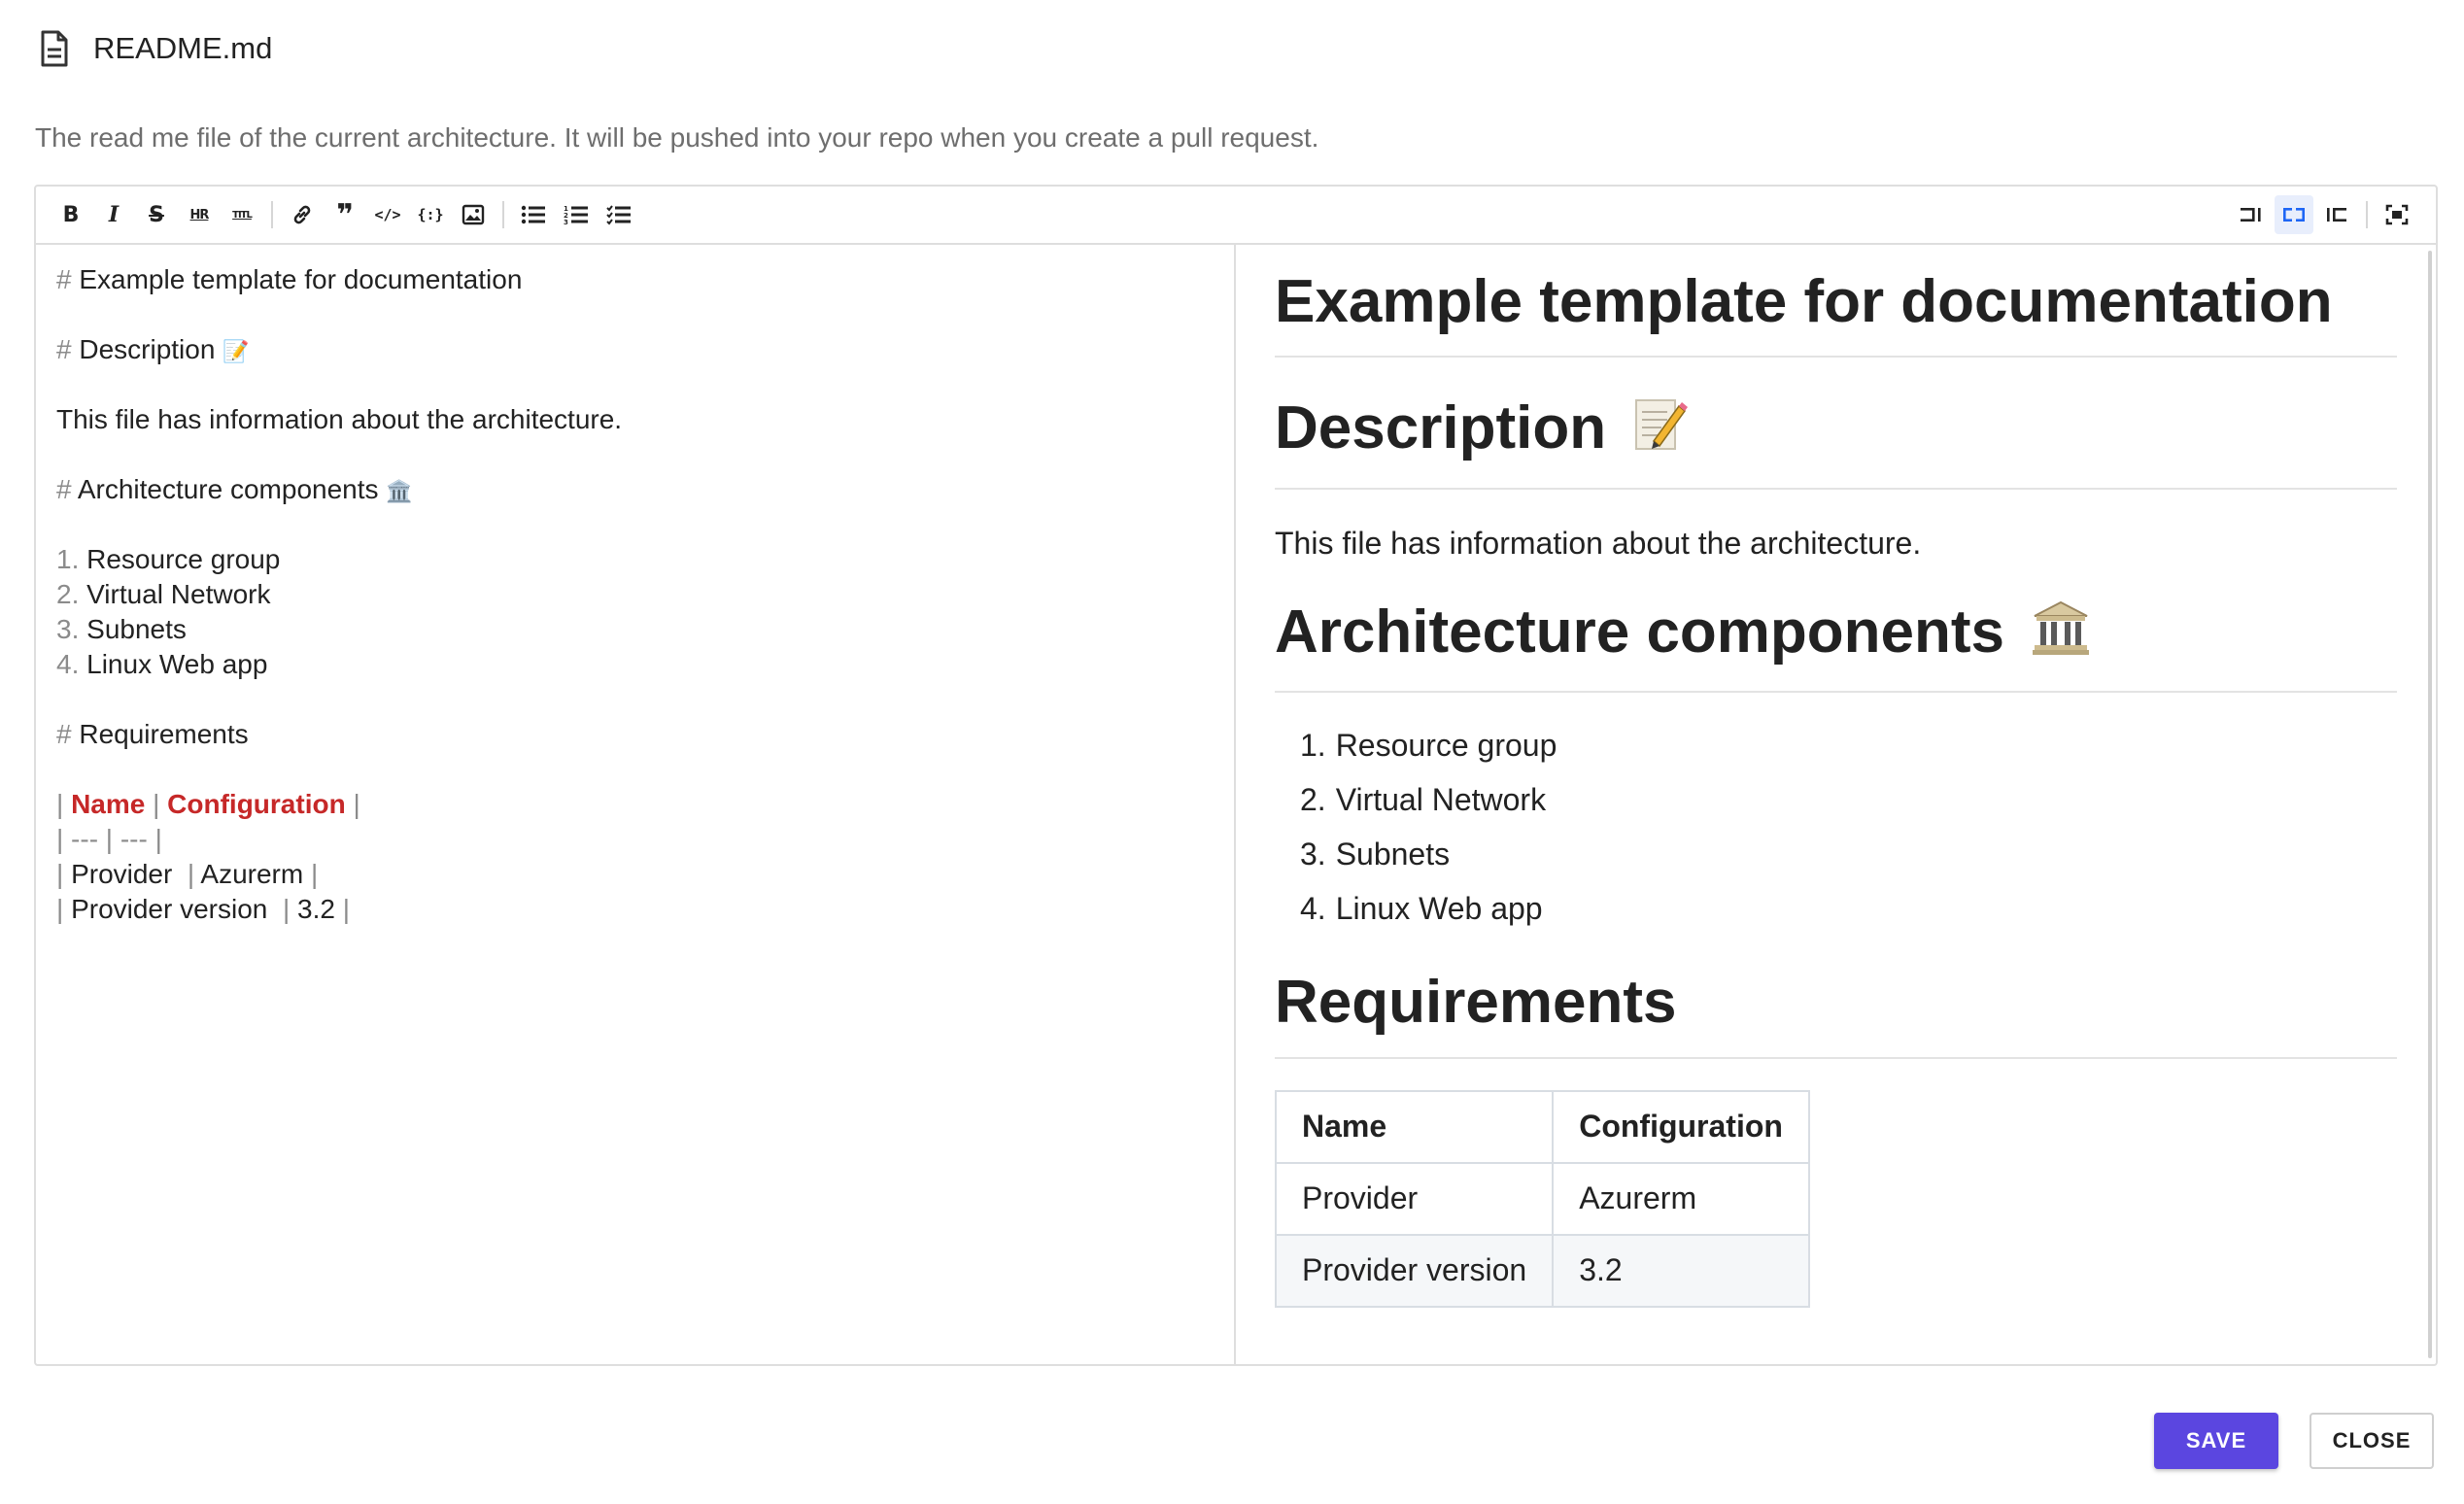 This screenshot has height=1504, width=2464. I want to click on memo-emoji-icon: 📝, so click(236, 351).